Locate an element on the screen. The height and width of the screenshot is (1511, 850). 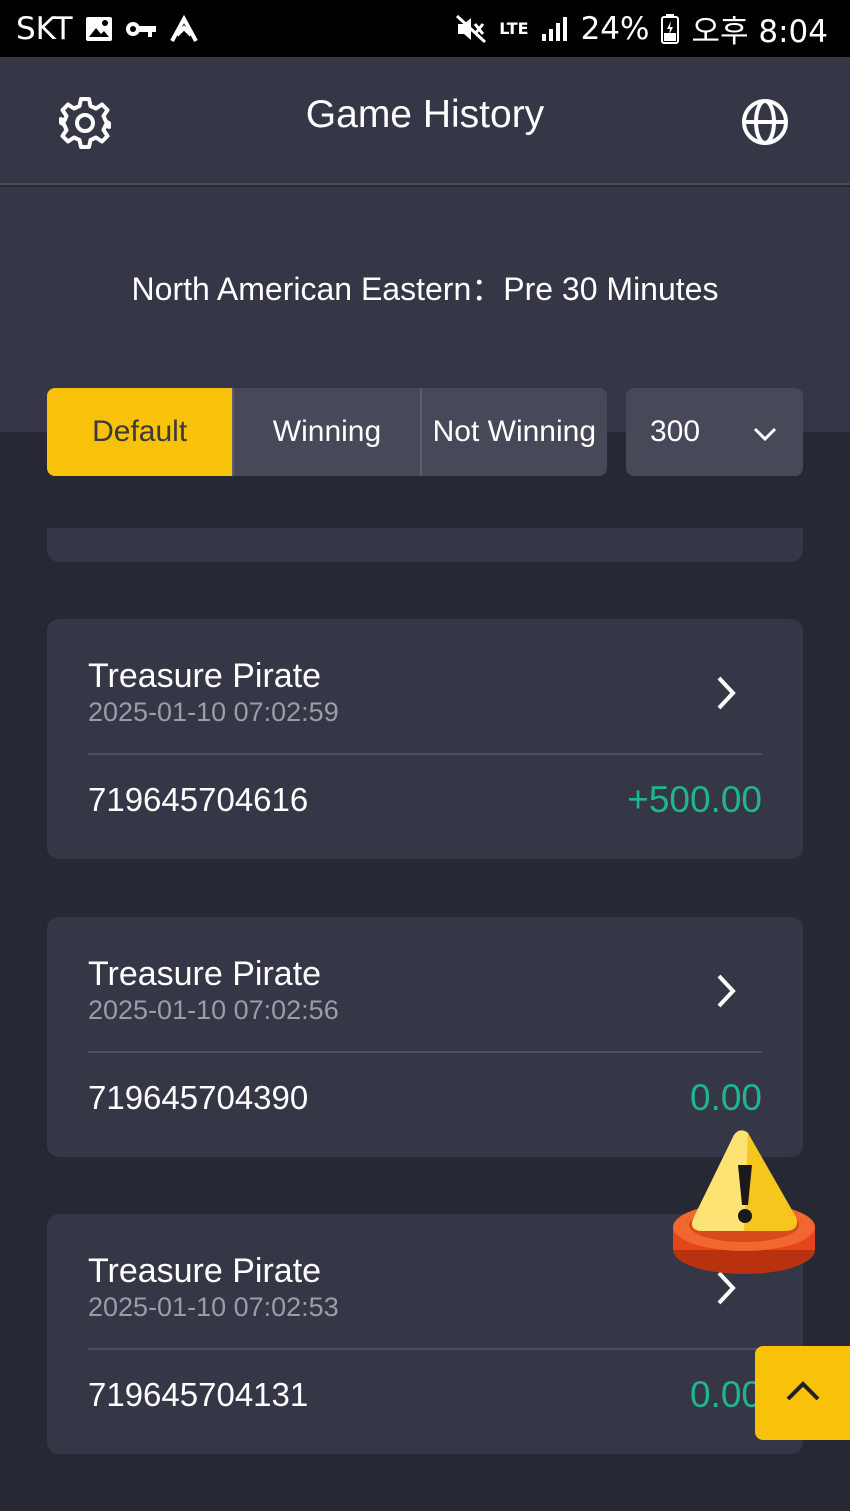
count-select-value: 300 is located at coordinates (675, 431).